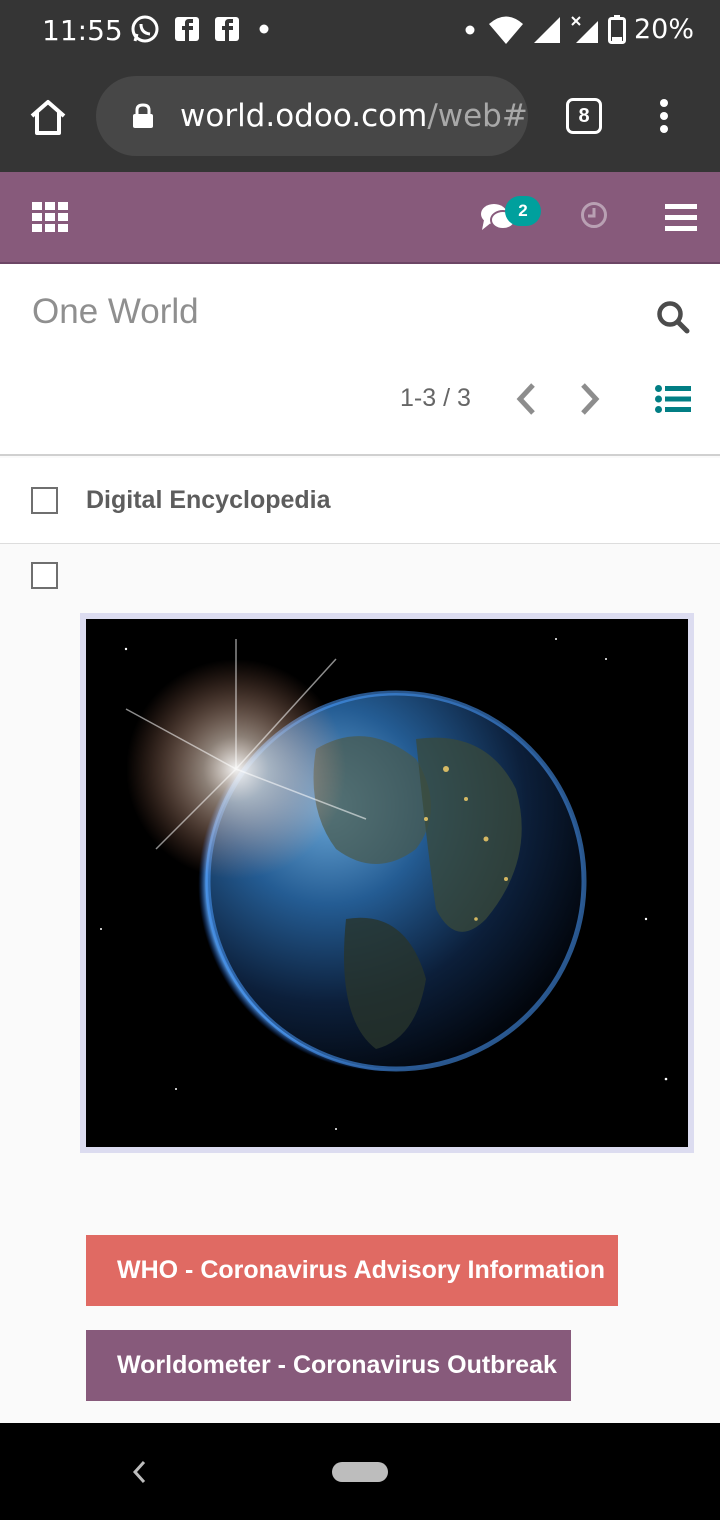 This screenshot has height=1520, width=720. I want to click on signal-x-icon, so click(584, 29).